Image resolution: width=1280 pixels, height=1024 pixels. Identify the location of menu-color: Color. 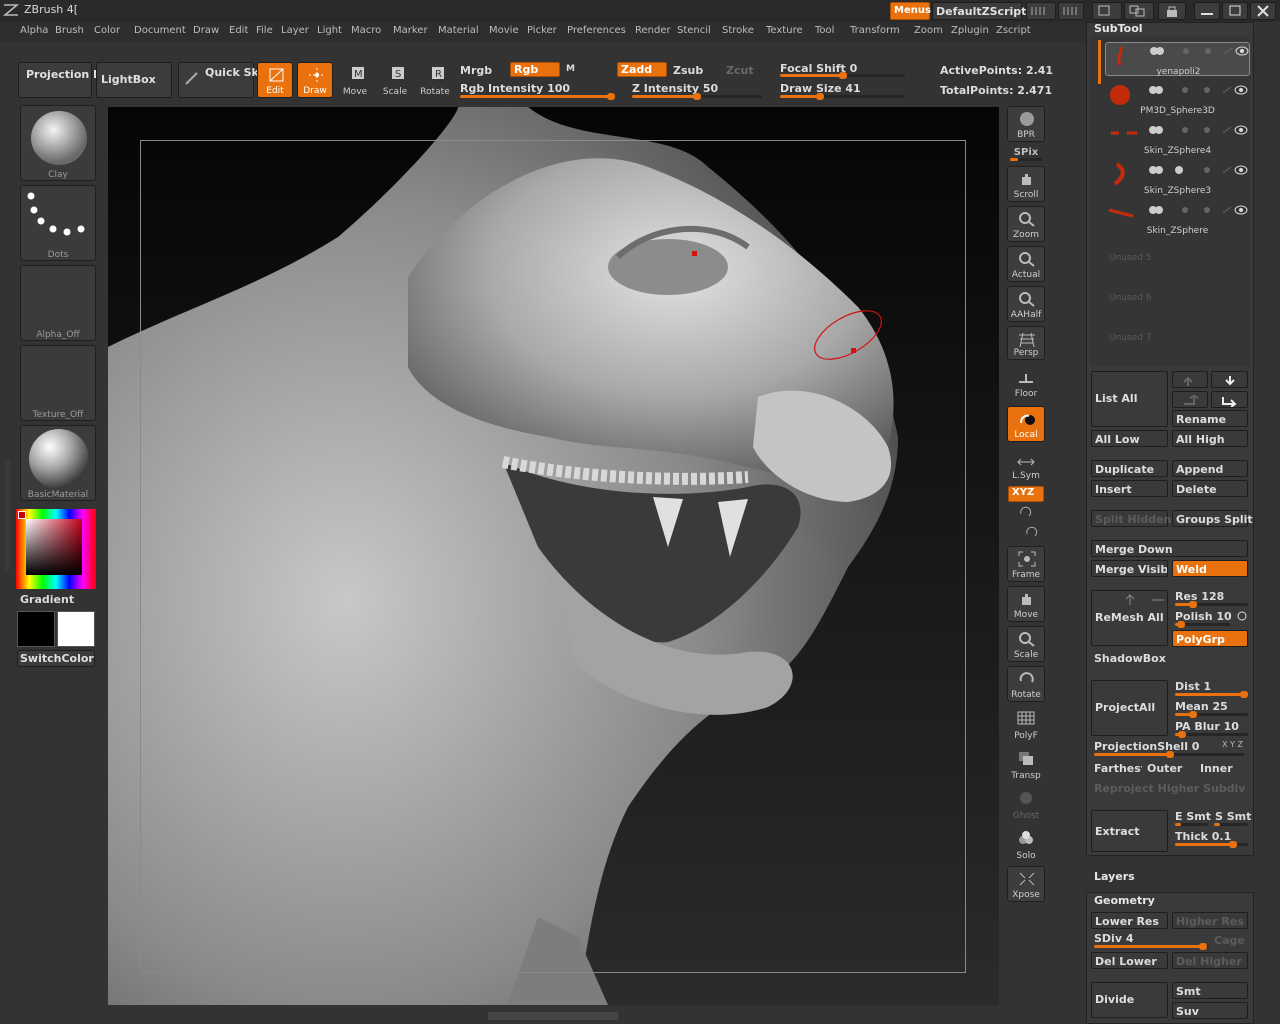
(107, 30).